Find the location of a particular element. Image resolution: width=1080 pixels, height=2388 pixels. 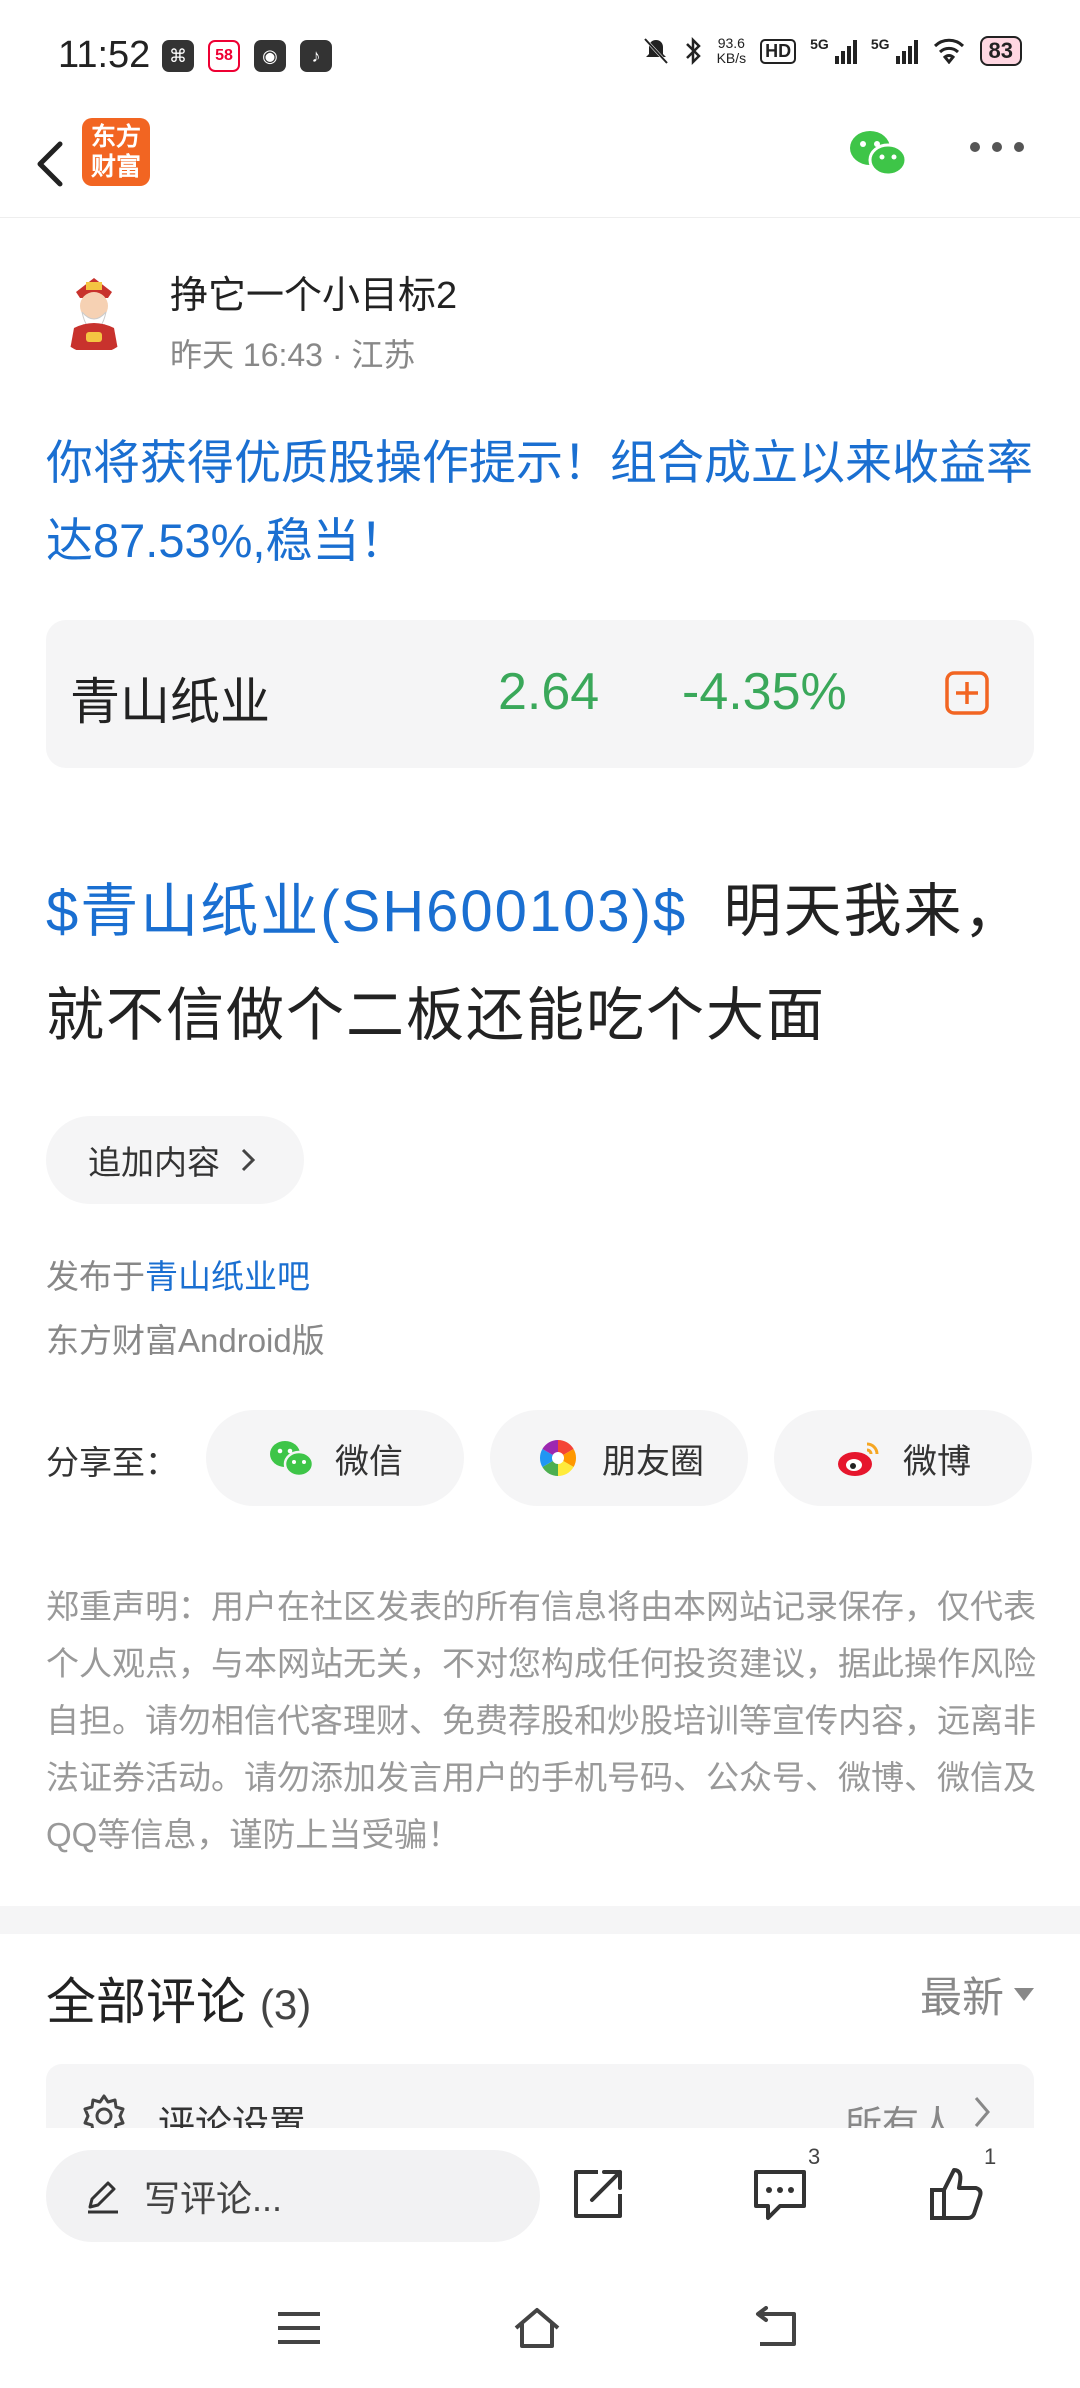

more-options-icon is located at coordinates (997, 147).